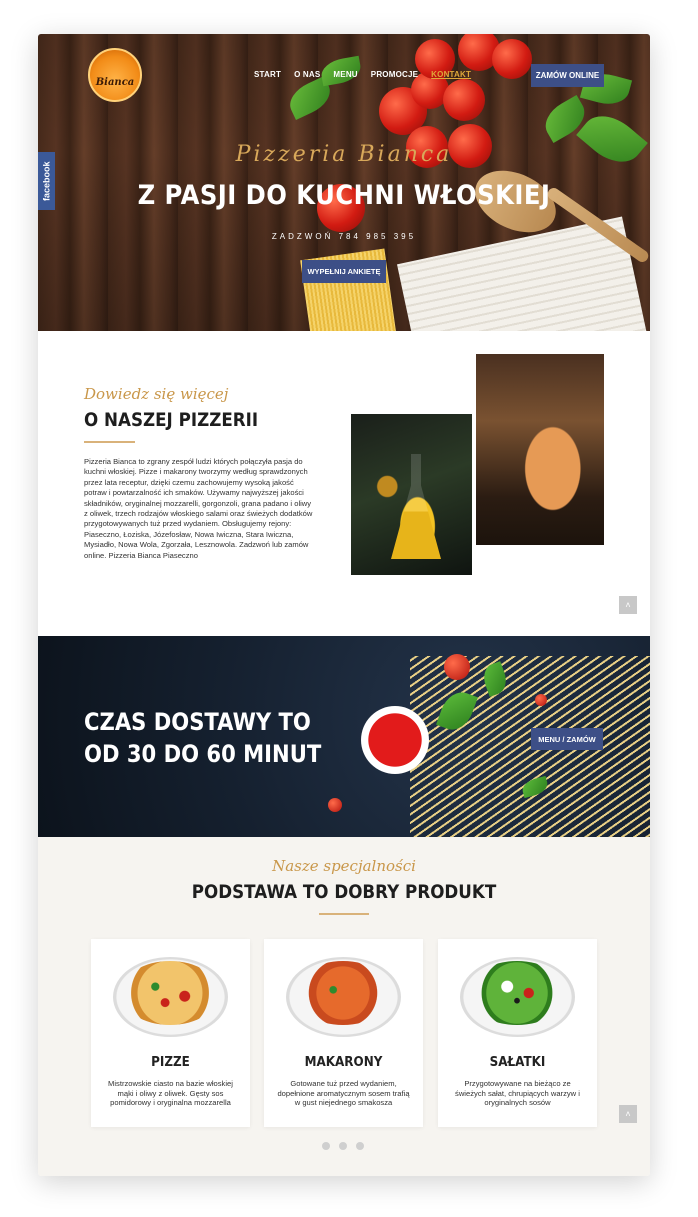 The image size is (698, 1217). I want to click on pizza-hands-image, so click(540, 449).